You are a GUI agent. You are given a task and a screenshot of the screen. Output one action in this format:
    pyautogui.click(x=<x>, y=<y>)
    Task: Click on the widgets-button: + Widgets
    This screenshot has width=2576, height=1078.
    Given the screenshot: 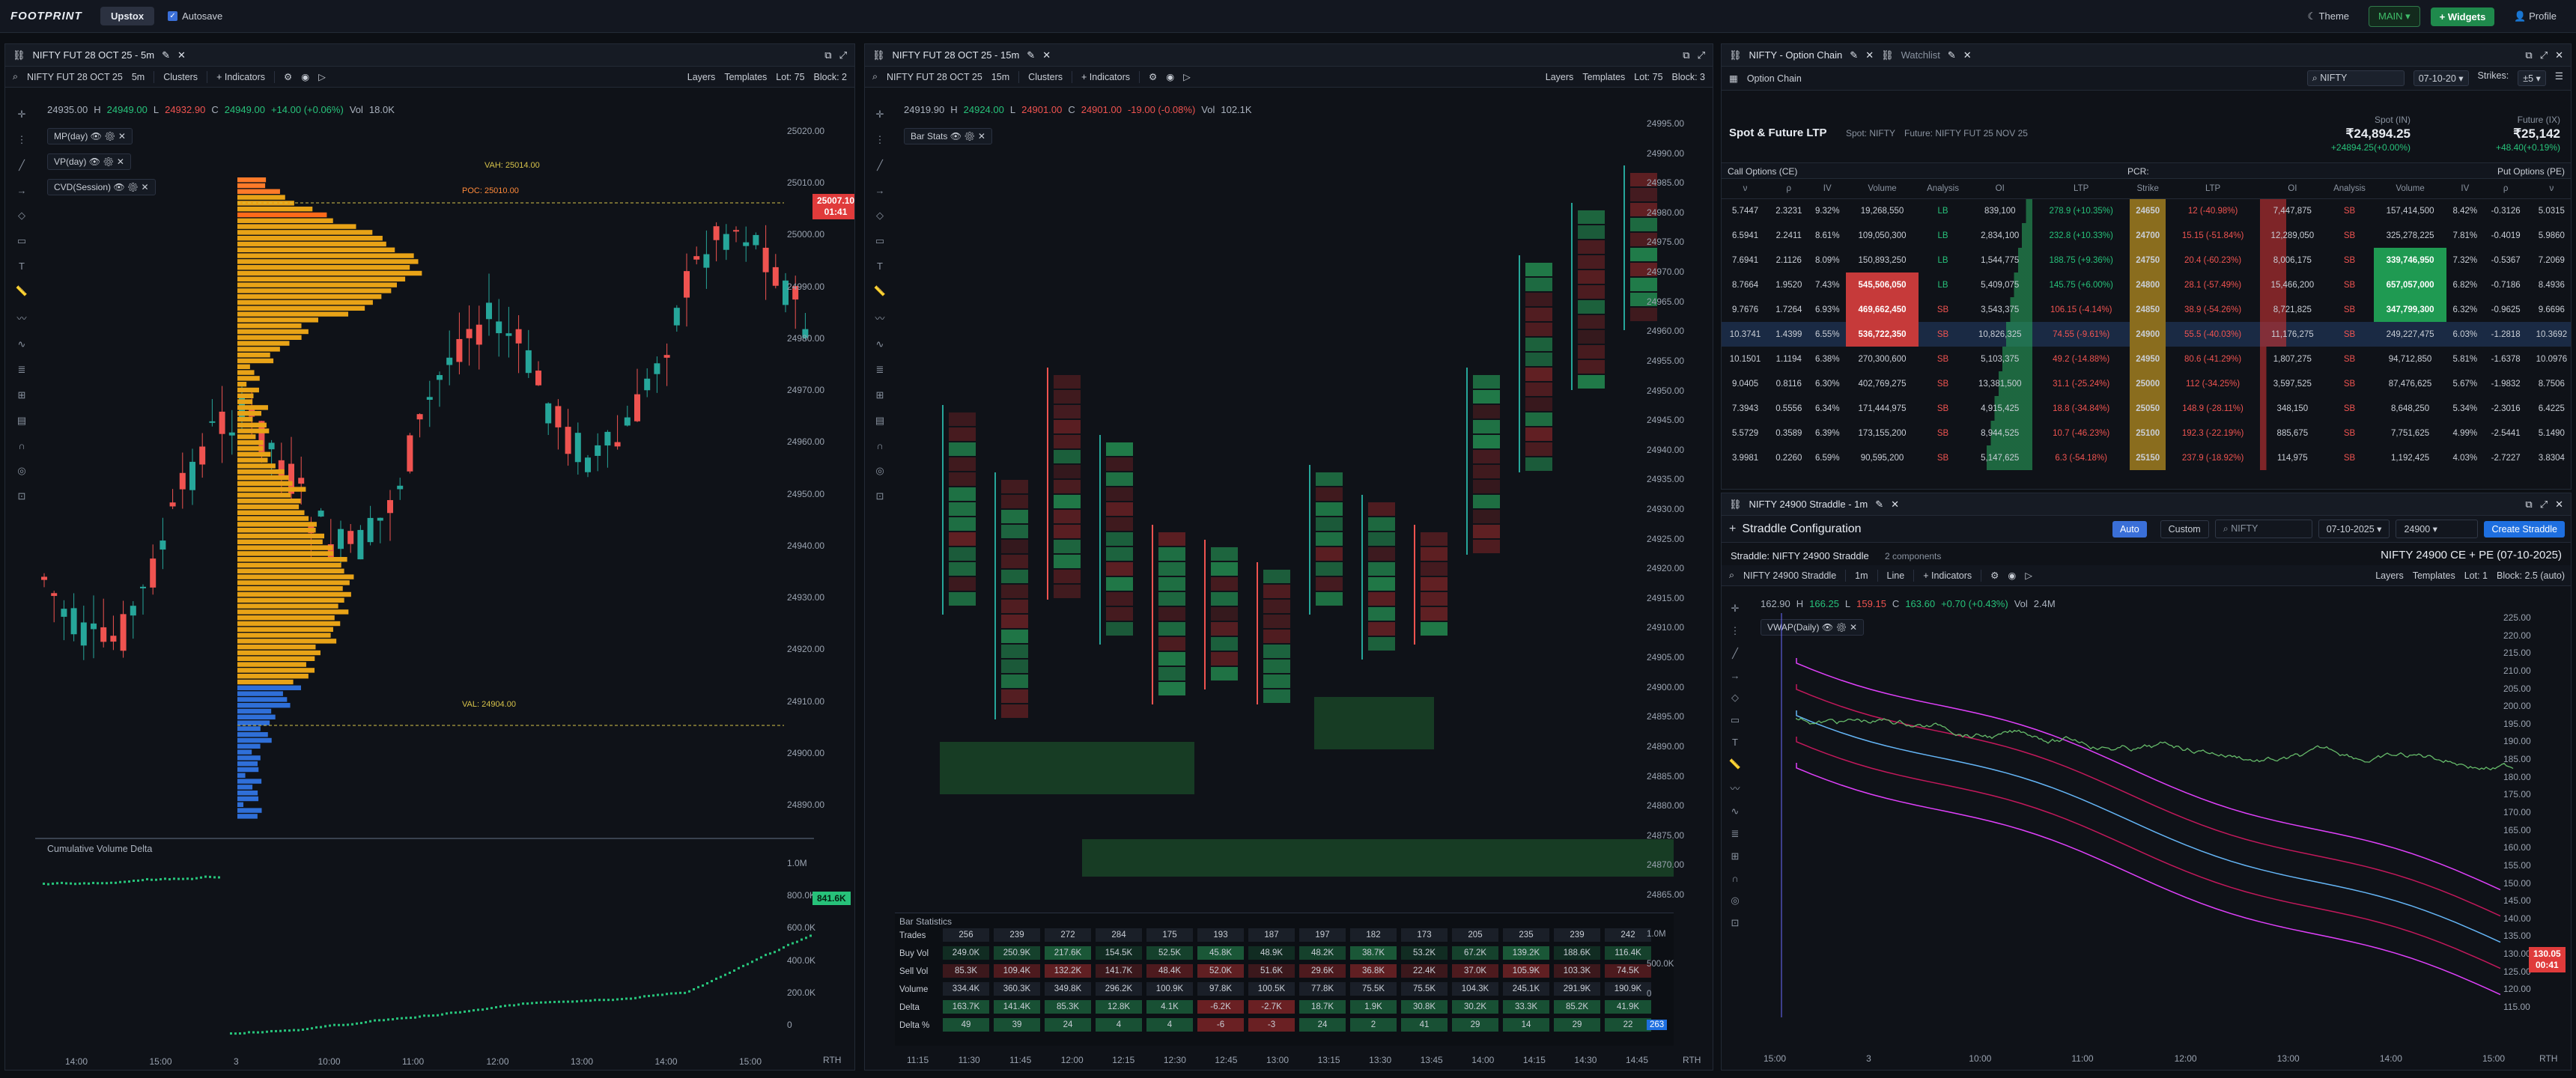 What is the action you would take?
    pyautogui.click(x=2462, y=16)
    